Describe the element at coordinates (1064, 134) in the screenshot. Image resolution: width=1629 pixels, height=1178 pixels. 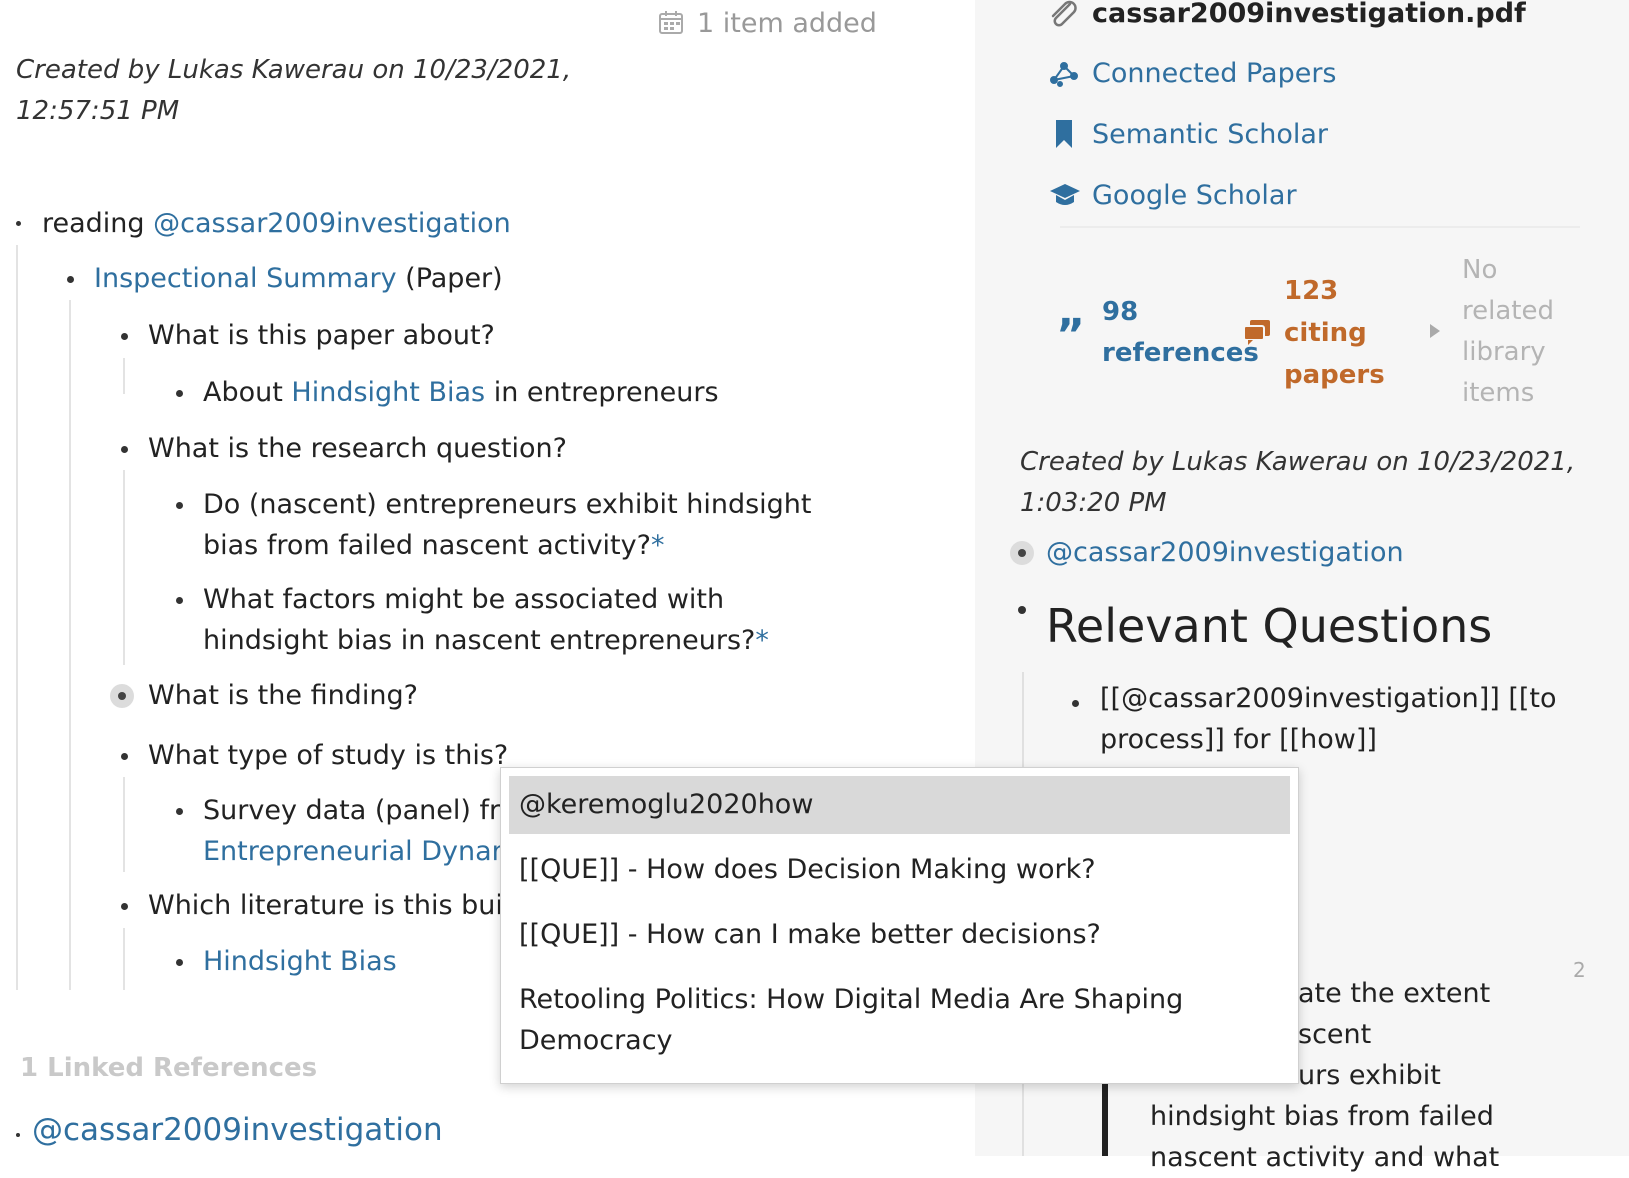
I see `bookmark-icon` at that location.